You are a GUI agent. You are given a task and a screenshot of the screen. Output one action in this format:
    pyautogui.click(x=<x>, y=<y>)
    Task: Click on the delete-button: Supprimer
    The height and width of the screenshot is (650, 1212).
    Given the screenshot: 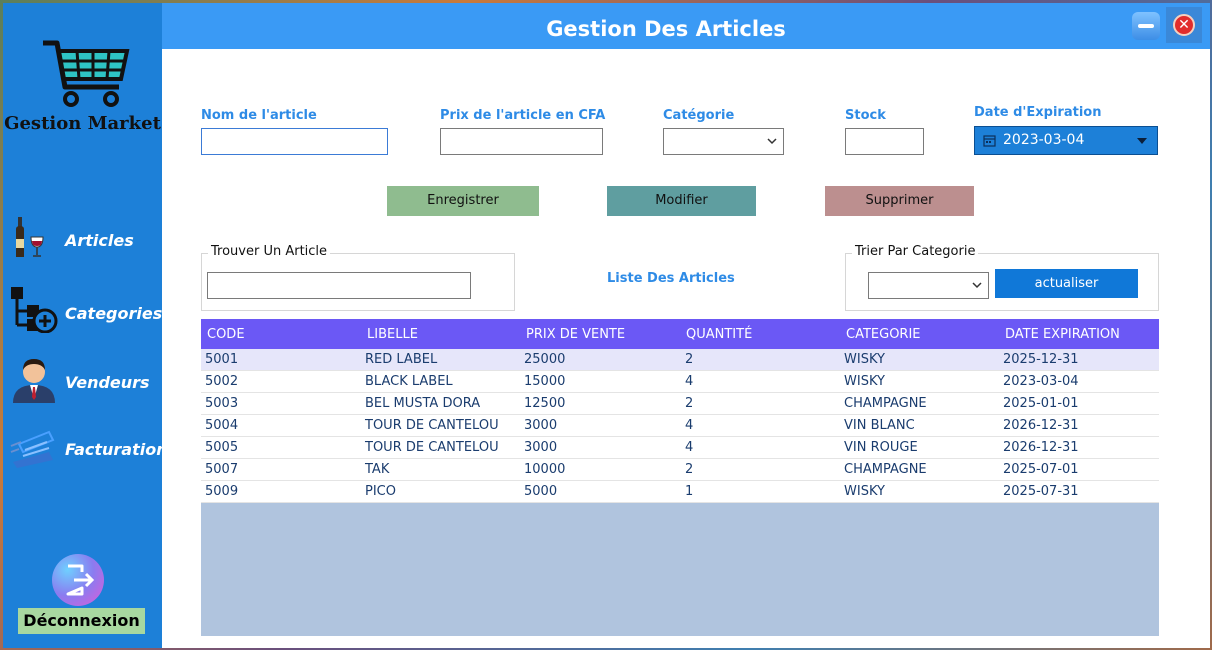 What is the action you would take?
    pyautogui.click(x=899, y=201)
    